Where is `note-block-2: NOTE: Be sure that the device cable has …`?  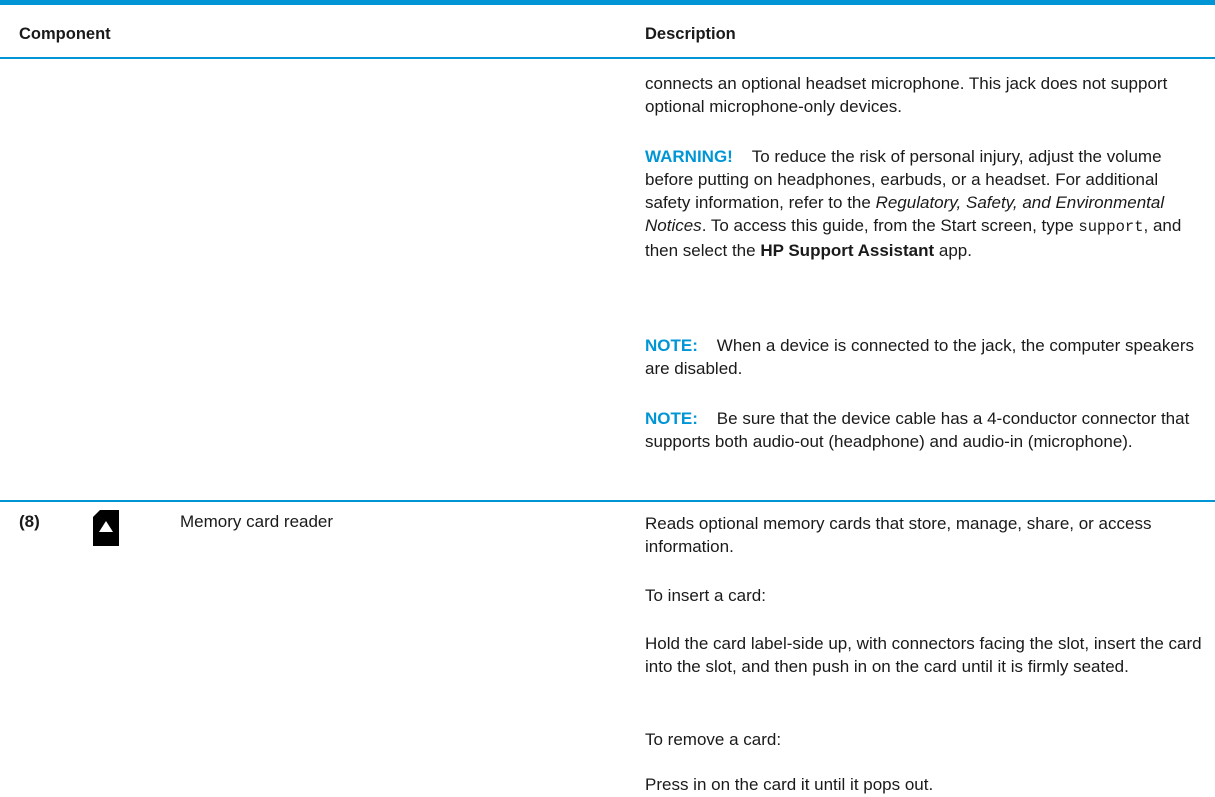 note-block-2: NOTE: Be sure that the device cable has … is located at coordinates (925, 430).